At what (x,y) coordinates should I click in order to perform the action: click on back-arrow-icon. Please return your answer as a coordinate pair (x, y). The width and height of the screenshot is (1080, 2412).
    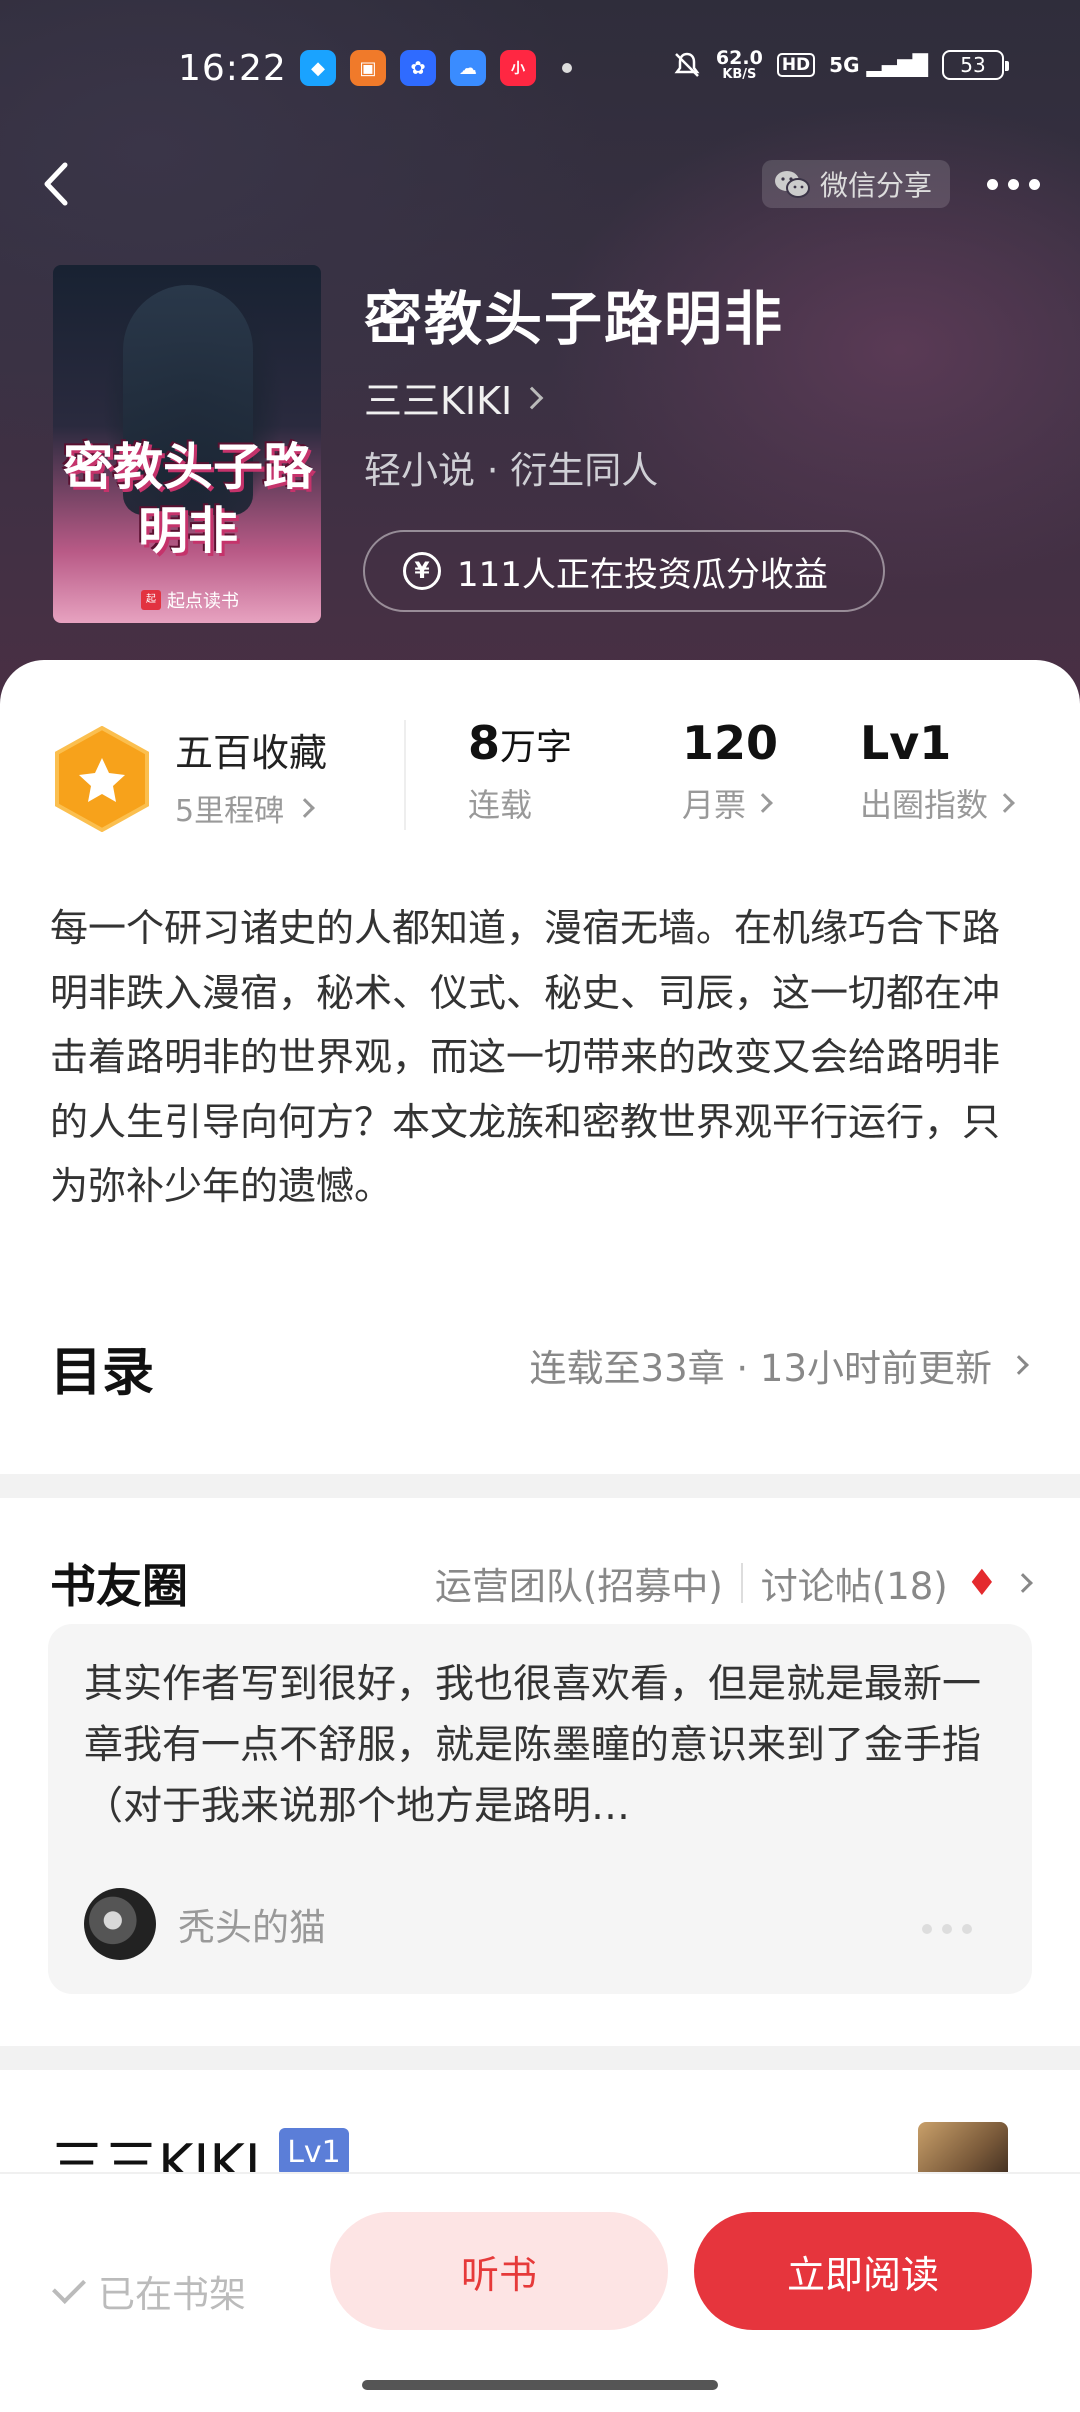
    Looking at the image, I should click on (56, 184).